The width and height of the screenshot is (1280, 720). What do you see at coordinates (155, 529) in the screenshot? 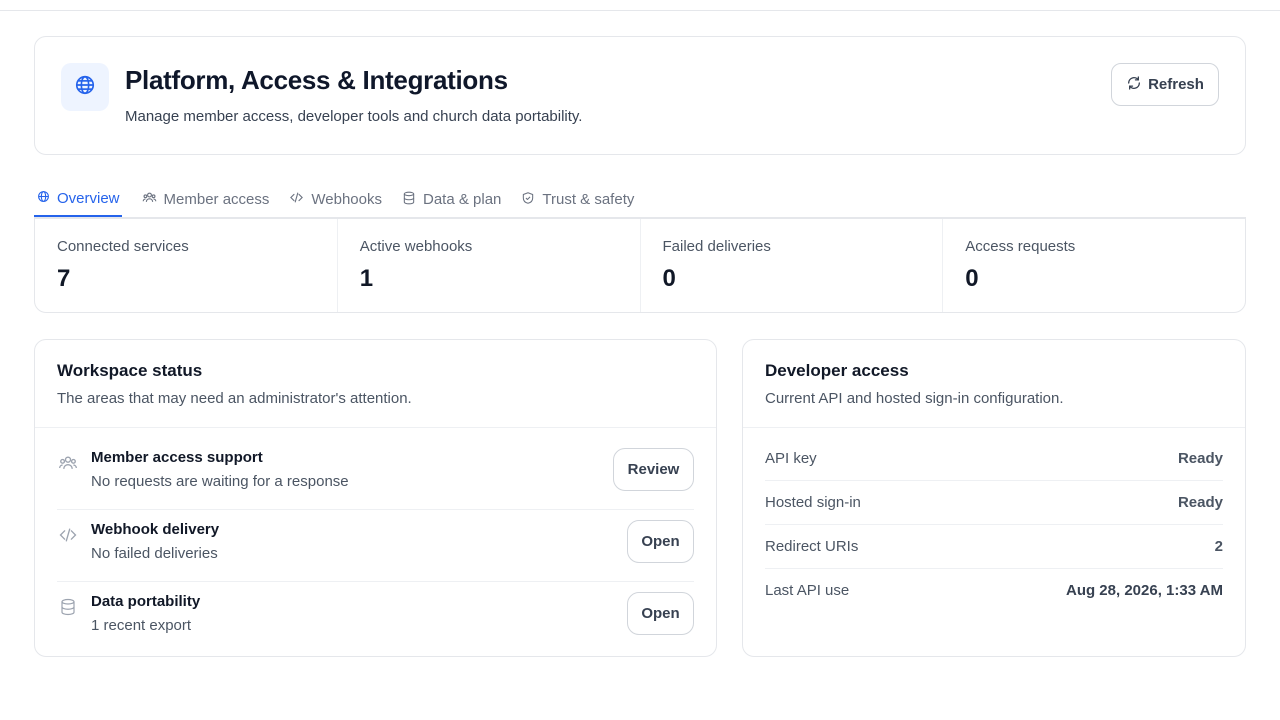
I see `status-title: Webhook delivery` at bounding box center [155, 529].